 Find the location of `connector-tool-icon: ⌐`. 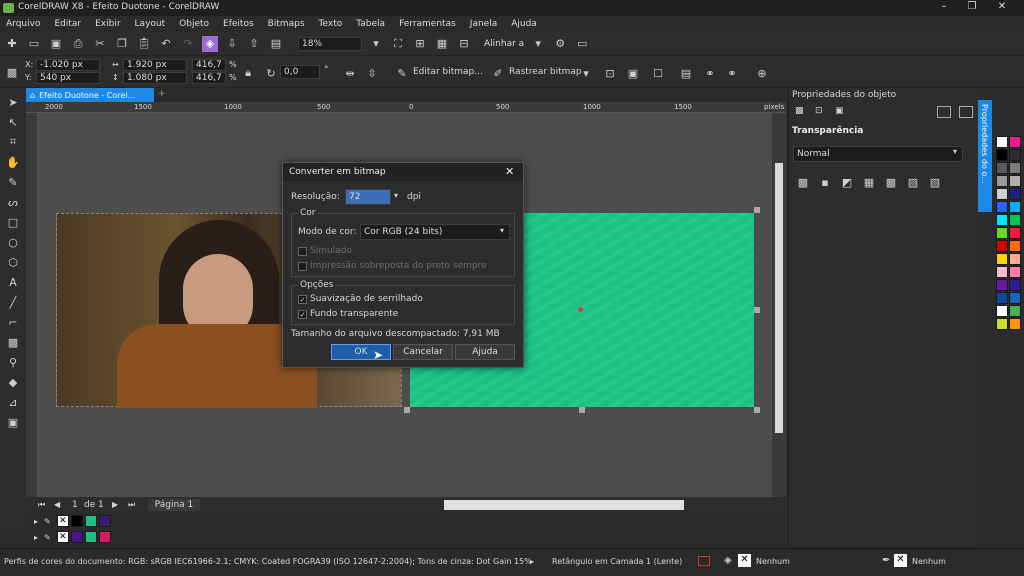

connector-tool-icon: ⌐ is located at coordinates (13, 322).